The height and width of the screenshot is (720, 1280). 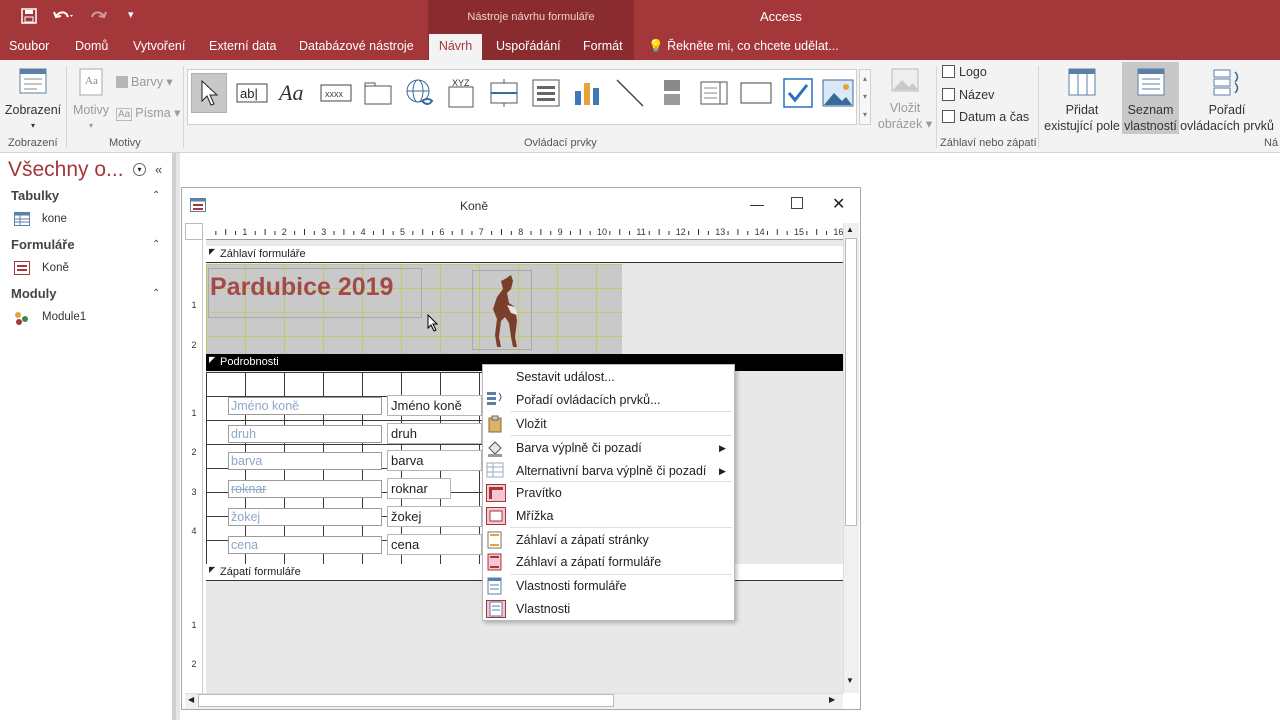 What do you see at coordinates (1150, 126) in the screenshot?
I see `property-sheet-line2: vlastností` at bounding box center [1150, 126].